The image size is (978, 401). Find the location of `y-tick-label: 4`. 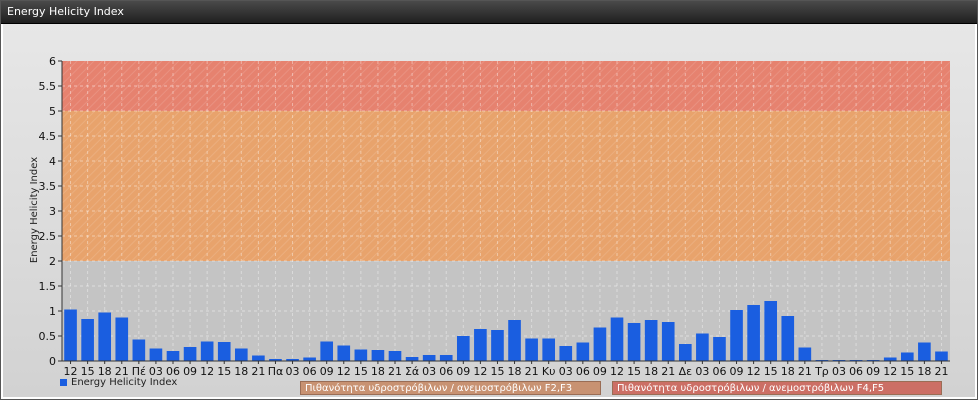

y-tick-label: 4 is located at coordinates (52, 161).